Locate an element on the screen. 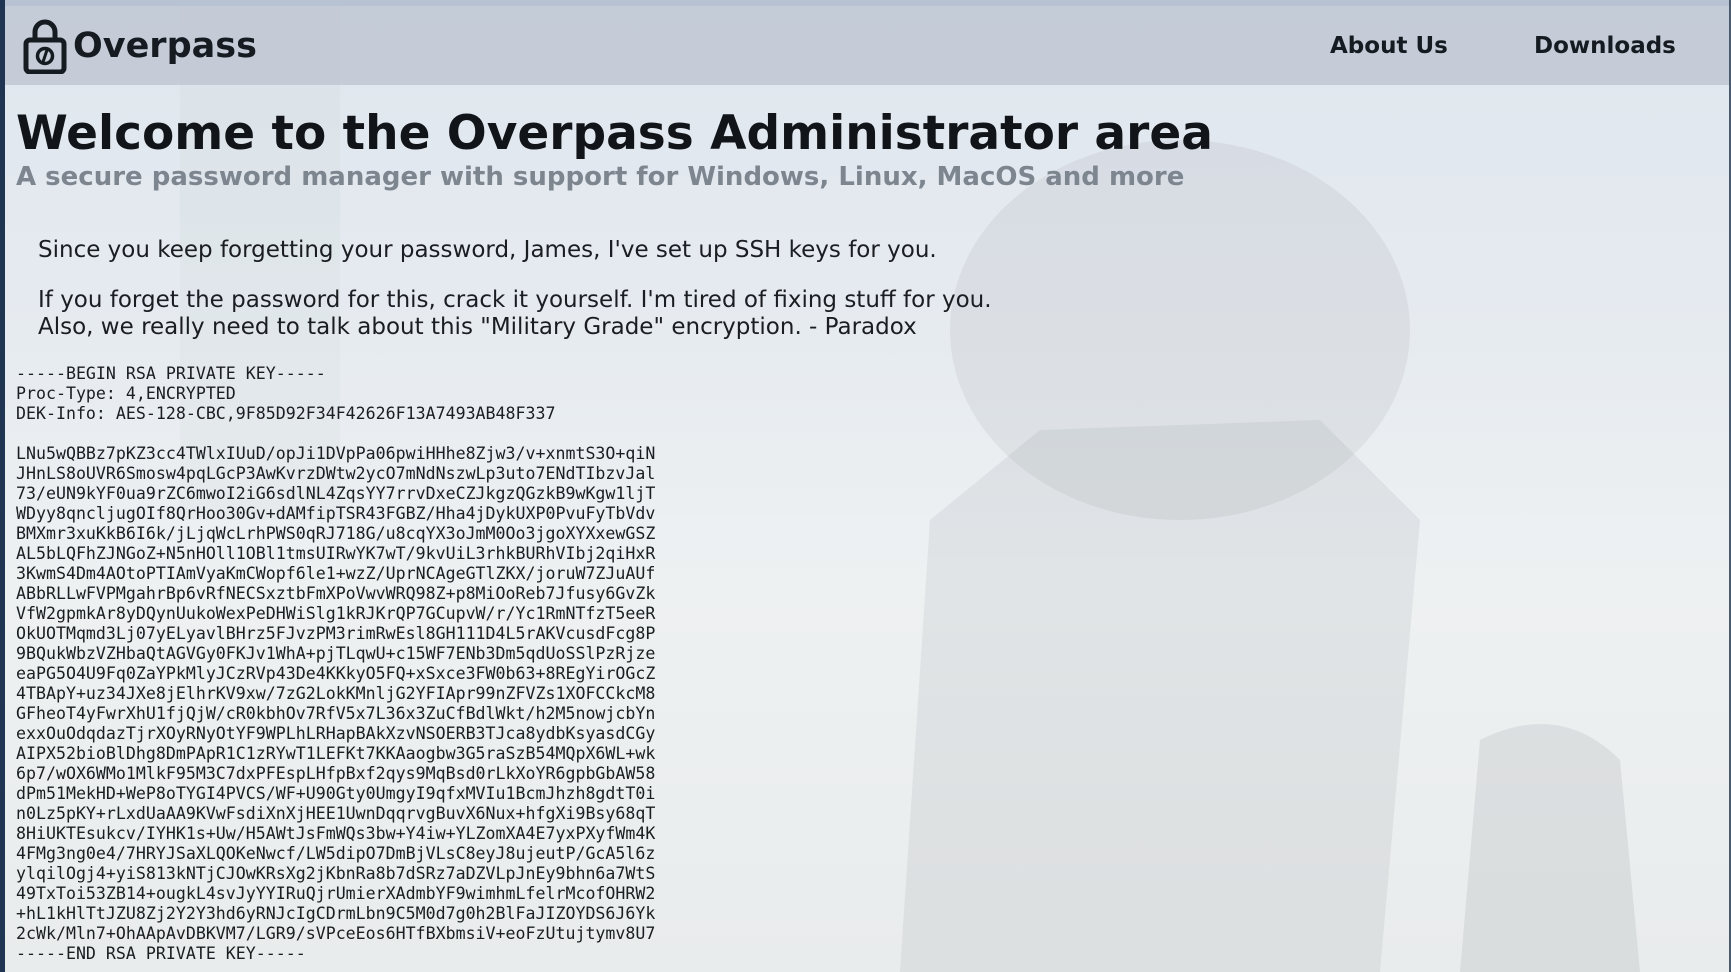  padlock-logo-icon is located at coordinates (45, 46).